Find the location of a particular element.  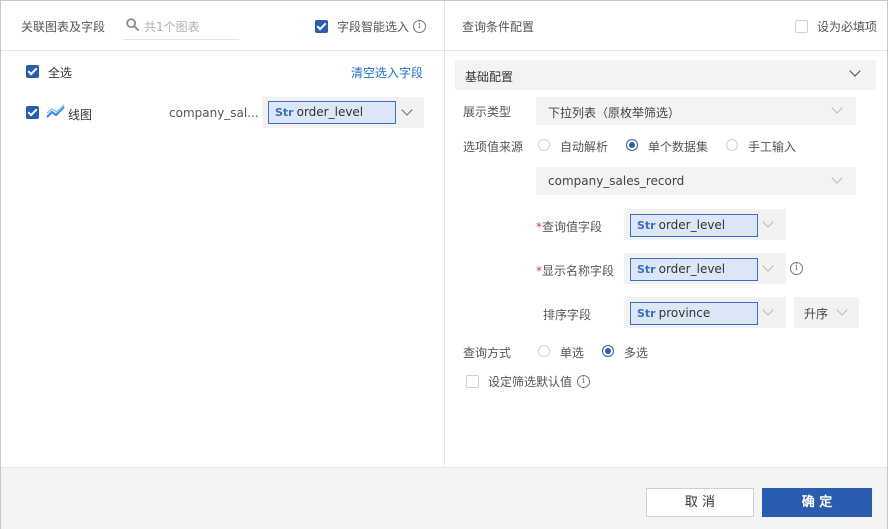

chart-name: 线图 is located at coordinates (80, 115).